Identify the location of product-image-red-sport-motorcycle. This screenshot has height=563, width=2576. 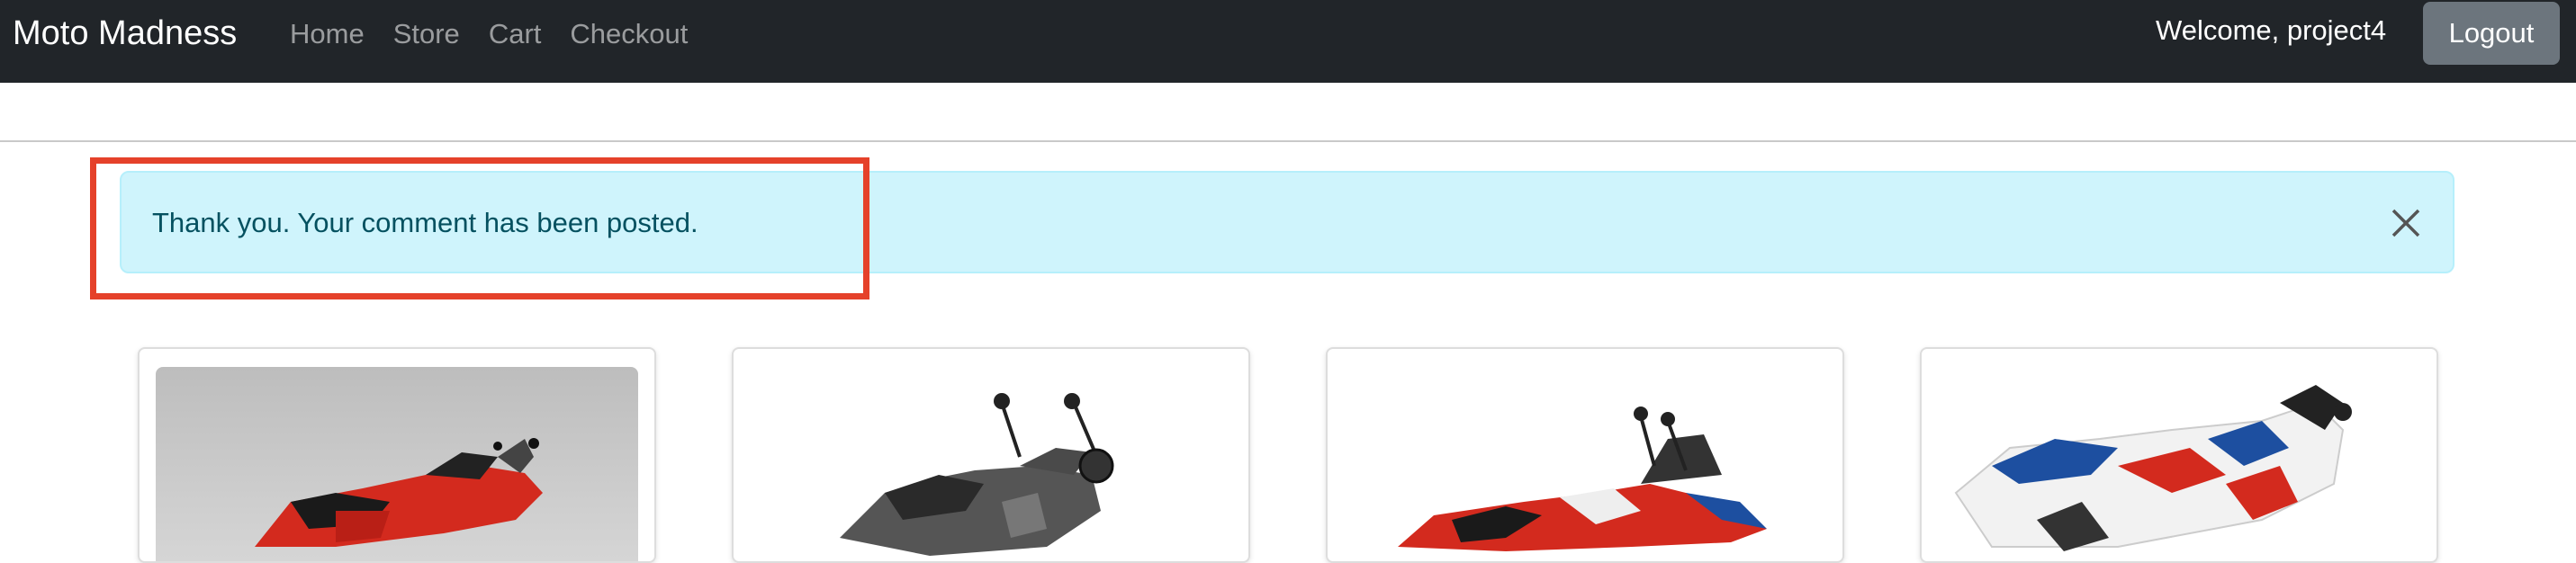
(397, 464).